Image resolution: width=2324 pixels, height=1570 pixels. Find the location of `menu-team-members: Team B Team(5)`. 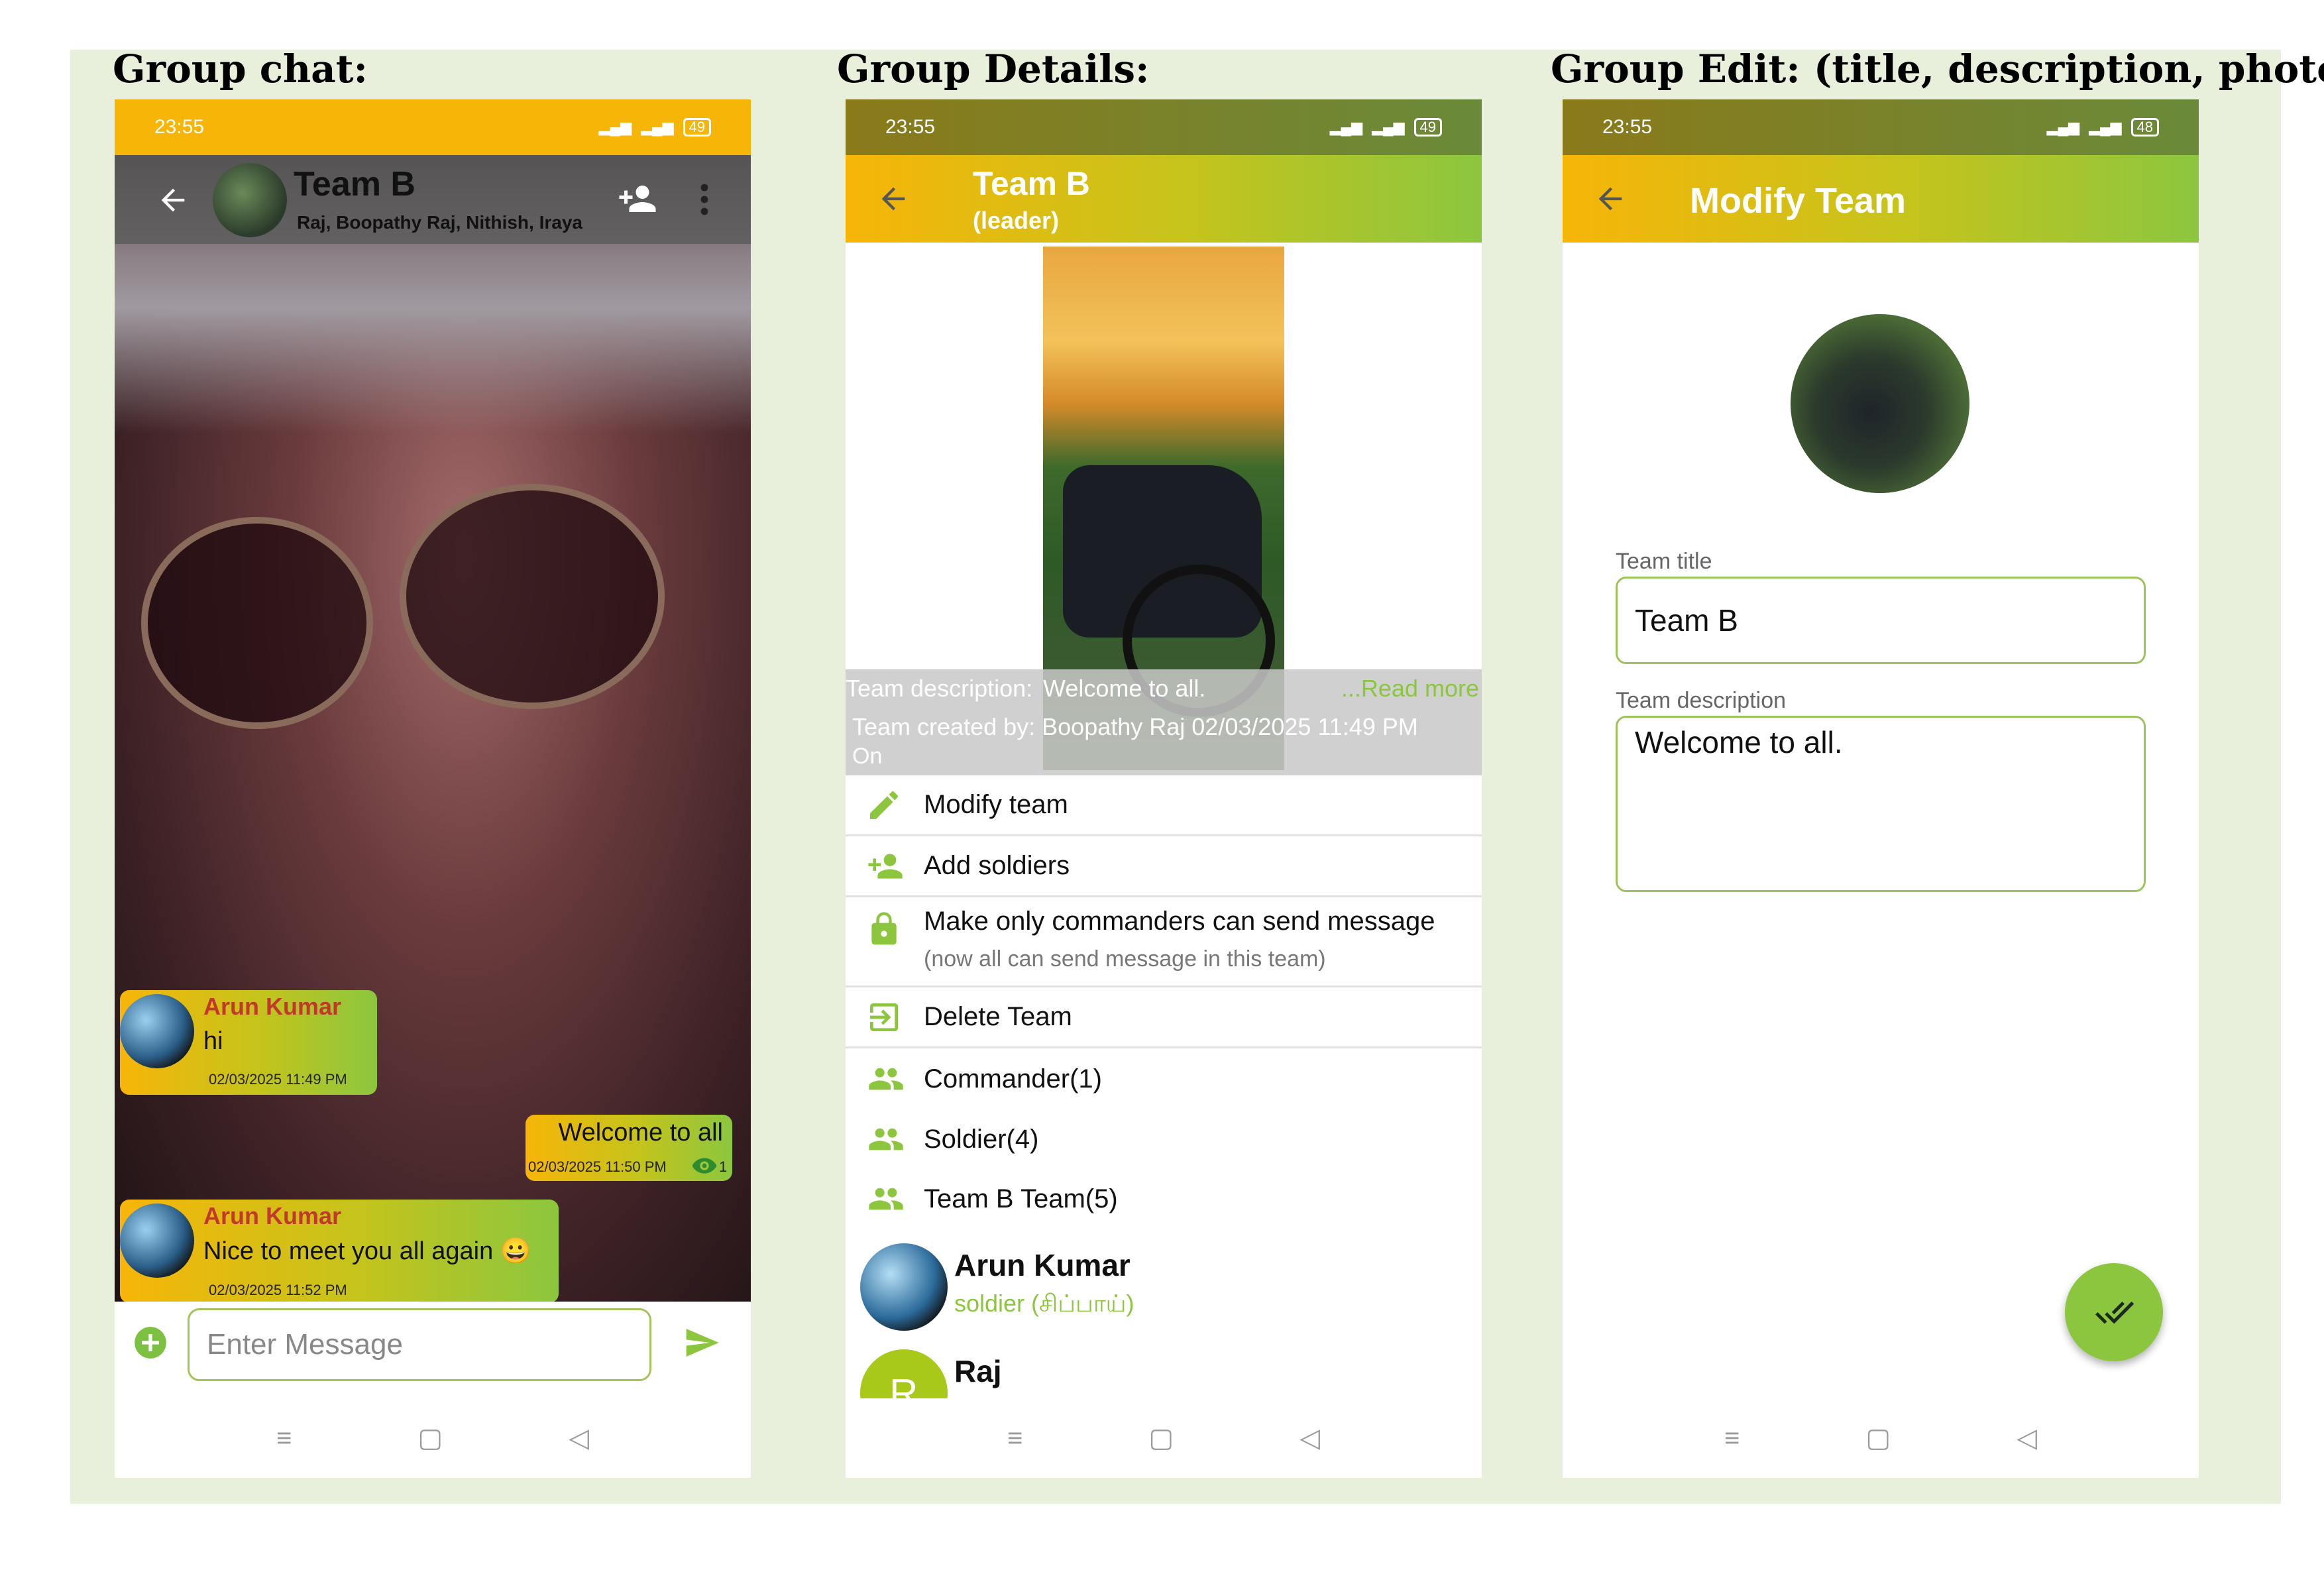

menu-team-members: Team B Team(5) is located at coordinates (1164, 1199).